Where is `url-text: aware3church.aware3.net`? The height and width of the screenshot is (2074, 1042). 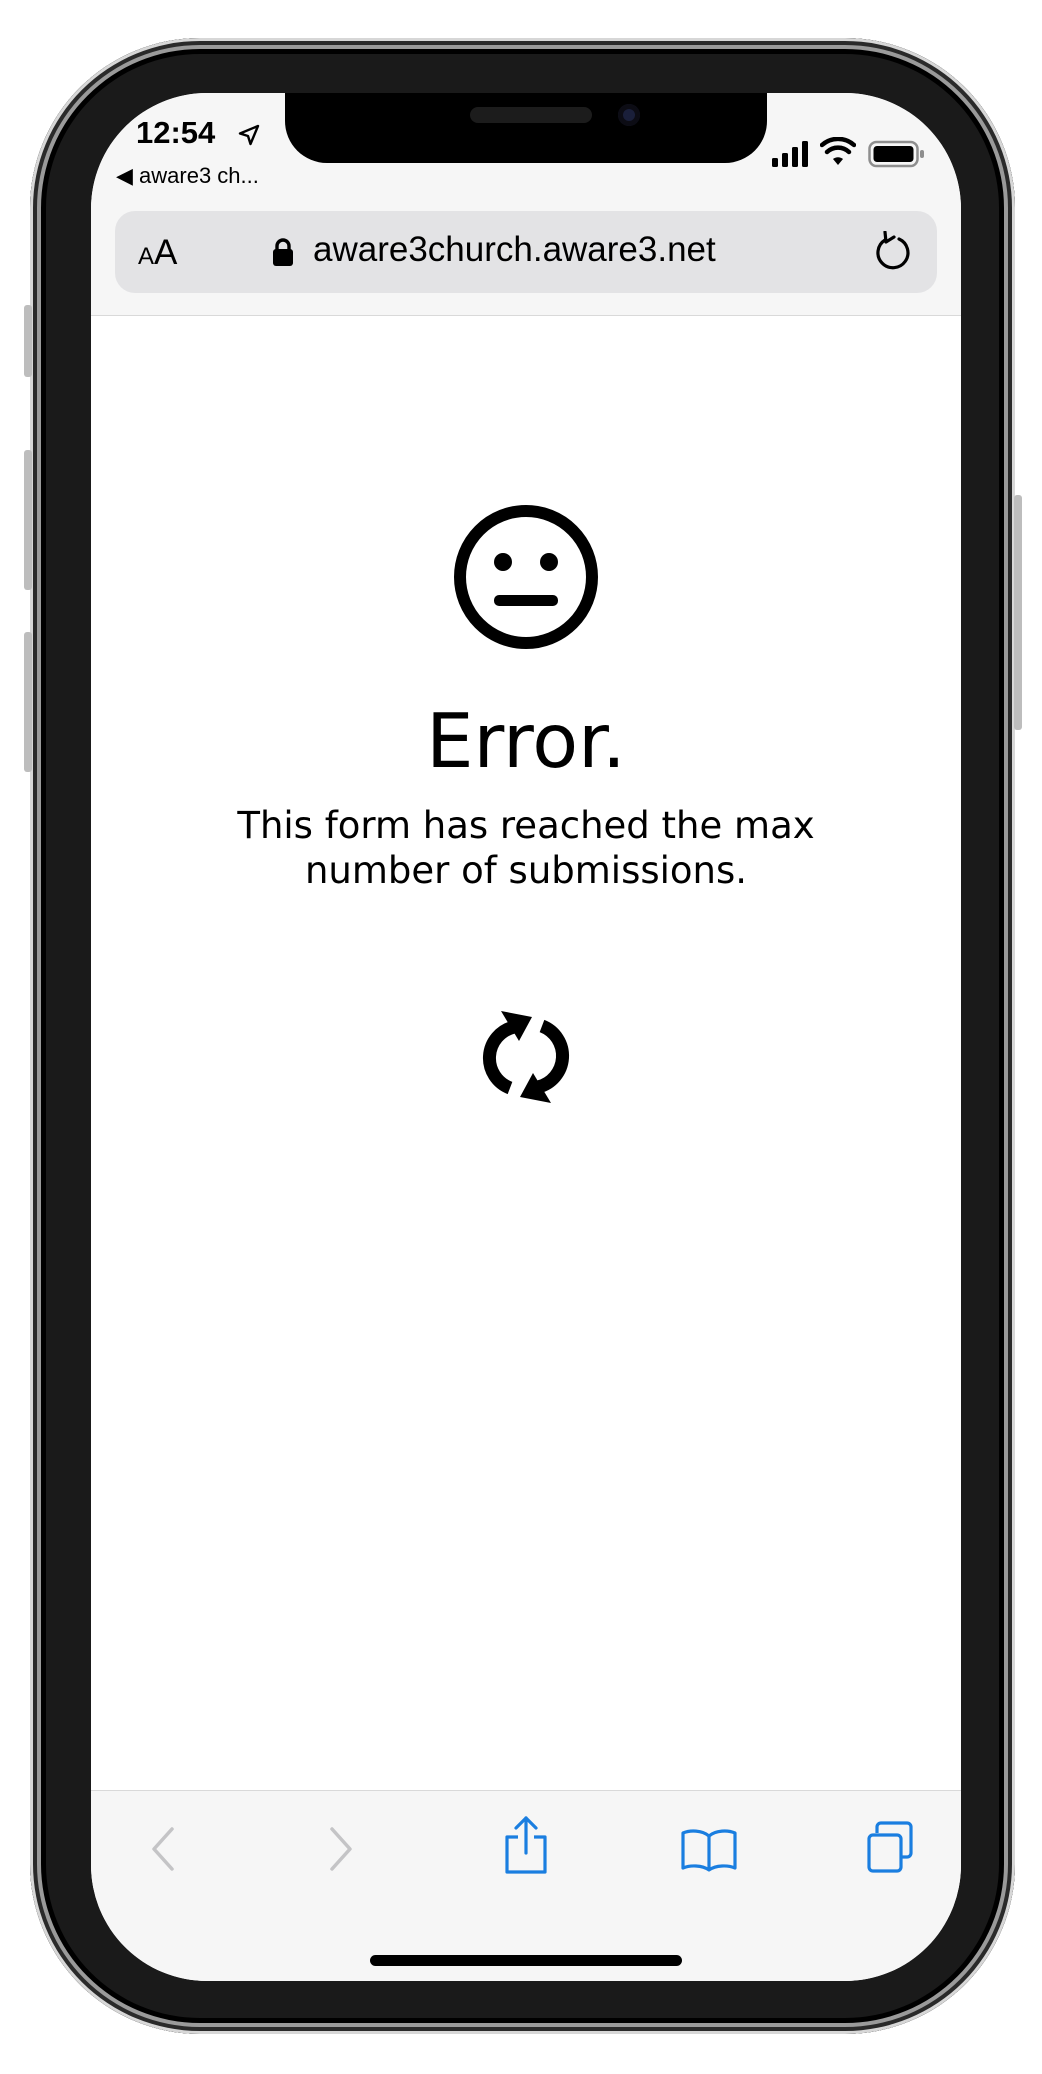
url-text: aware3church.aware3.net is located at coordinates (514, 250).